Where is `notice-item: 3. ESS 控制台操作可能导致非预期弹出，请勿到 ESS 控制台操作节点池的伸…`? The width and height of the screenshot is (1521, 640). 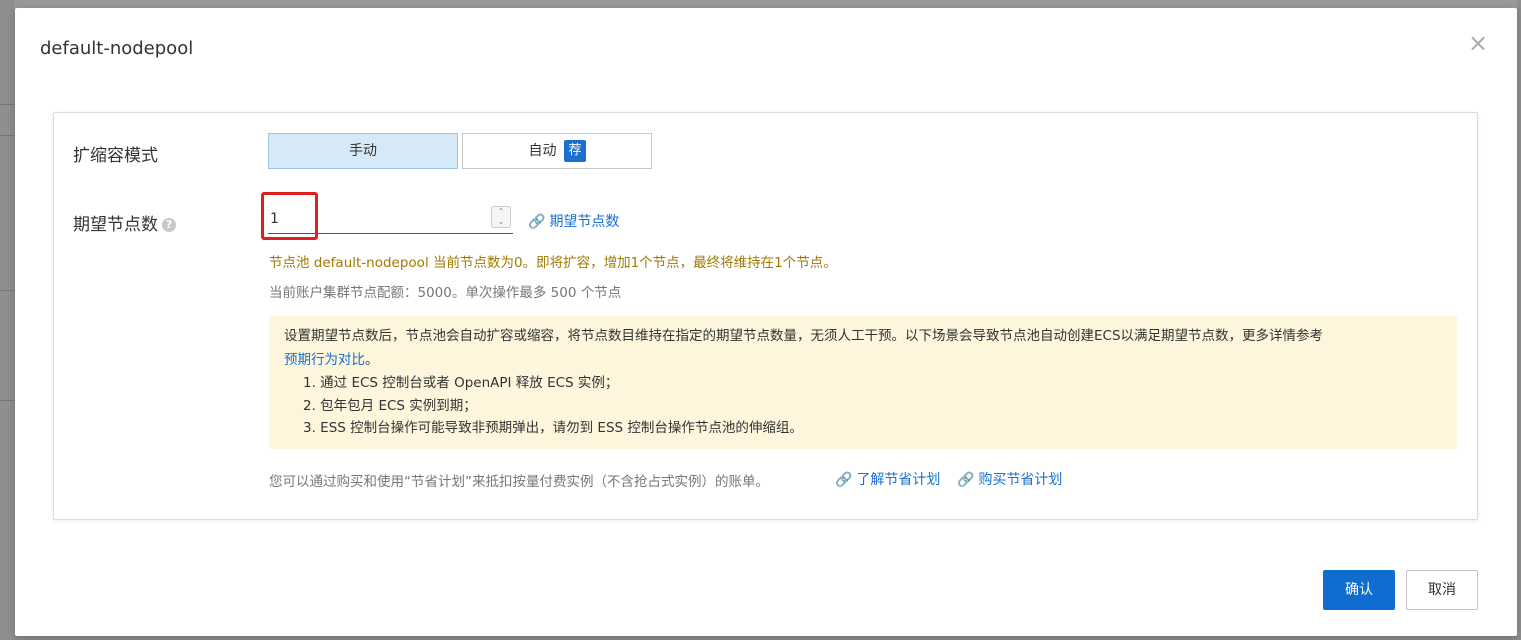
notice-item: 3. ESS 控制台操作可能导致非预期弹出，请勿到 ESS 控制台操作节点池的伸… is located at coordinates (553, 428).